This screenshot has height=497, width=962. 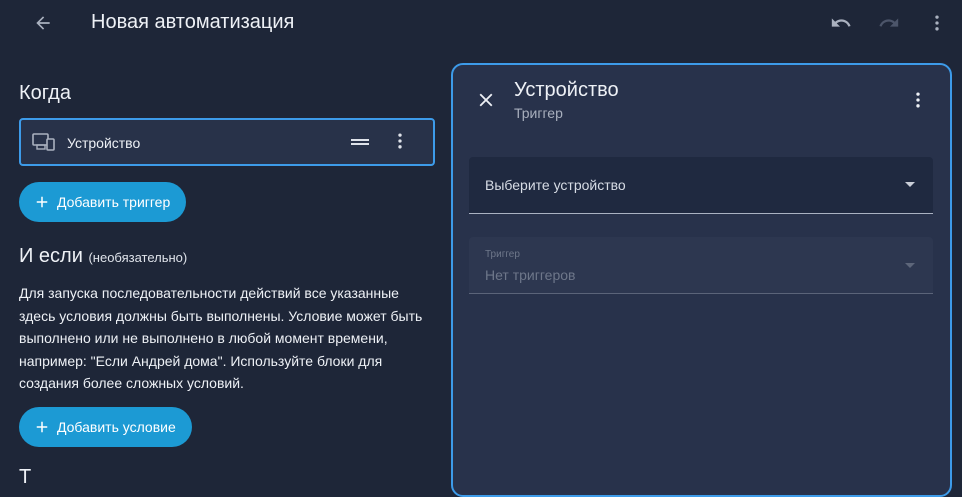 I want to click on trigger-type-label: Триггер, so click(x=502, y=254).